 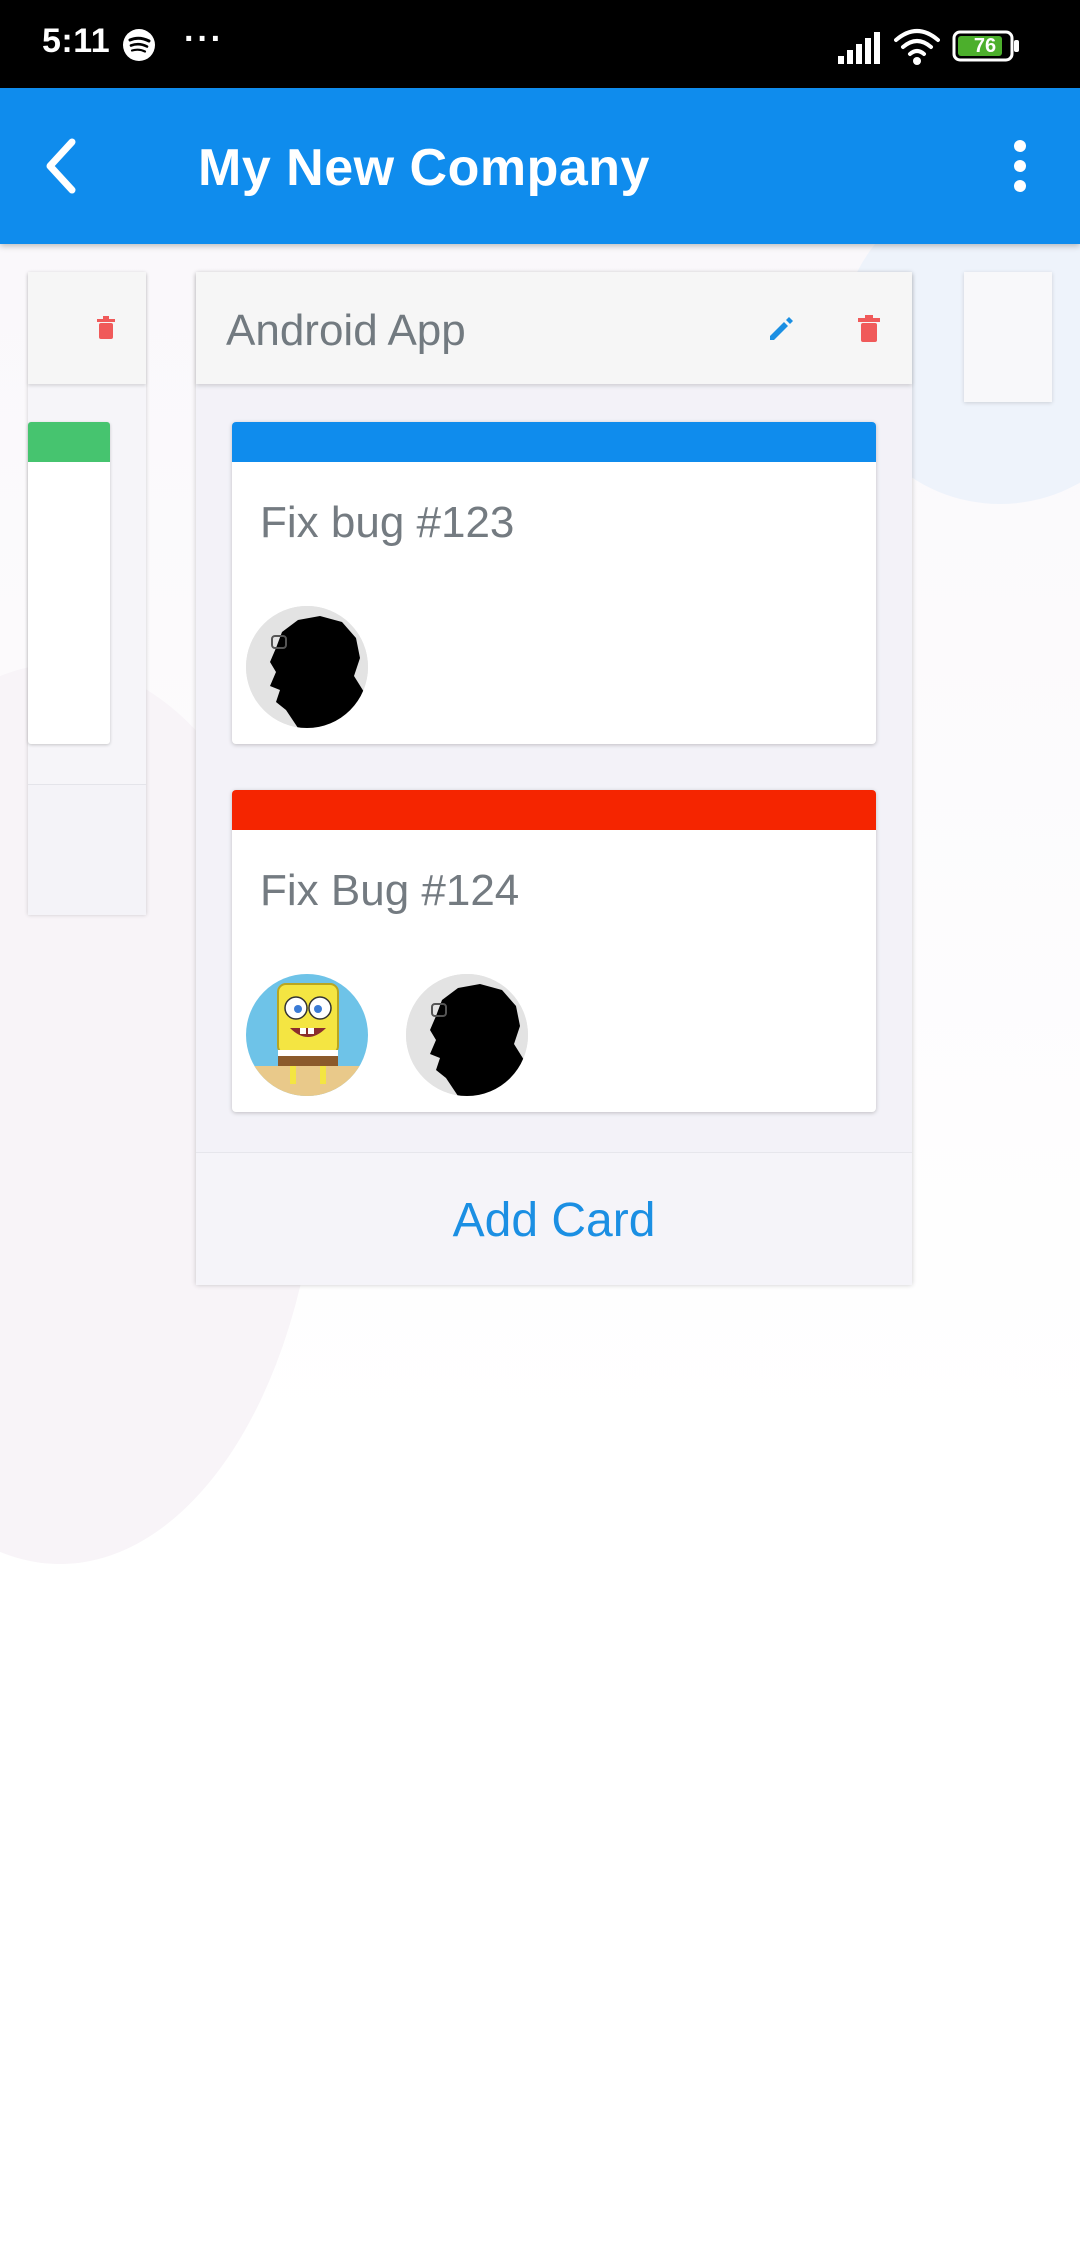 I want to click on cartoon-avatar-icon, so click(x=307, y=1035).